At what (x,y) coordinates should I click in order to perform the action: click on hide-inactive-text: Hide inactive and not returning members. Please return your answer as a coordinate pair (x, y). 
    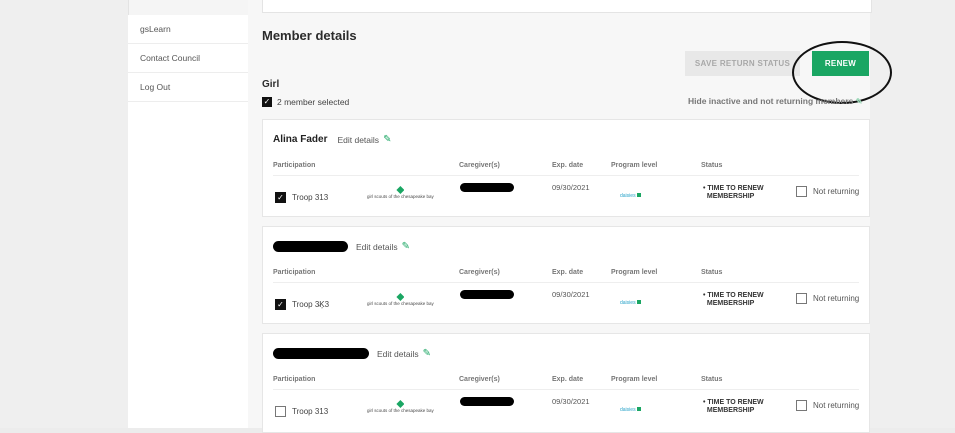
    Looking at the image, I should click on (771, 101).